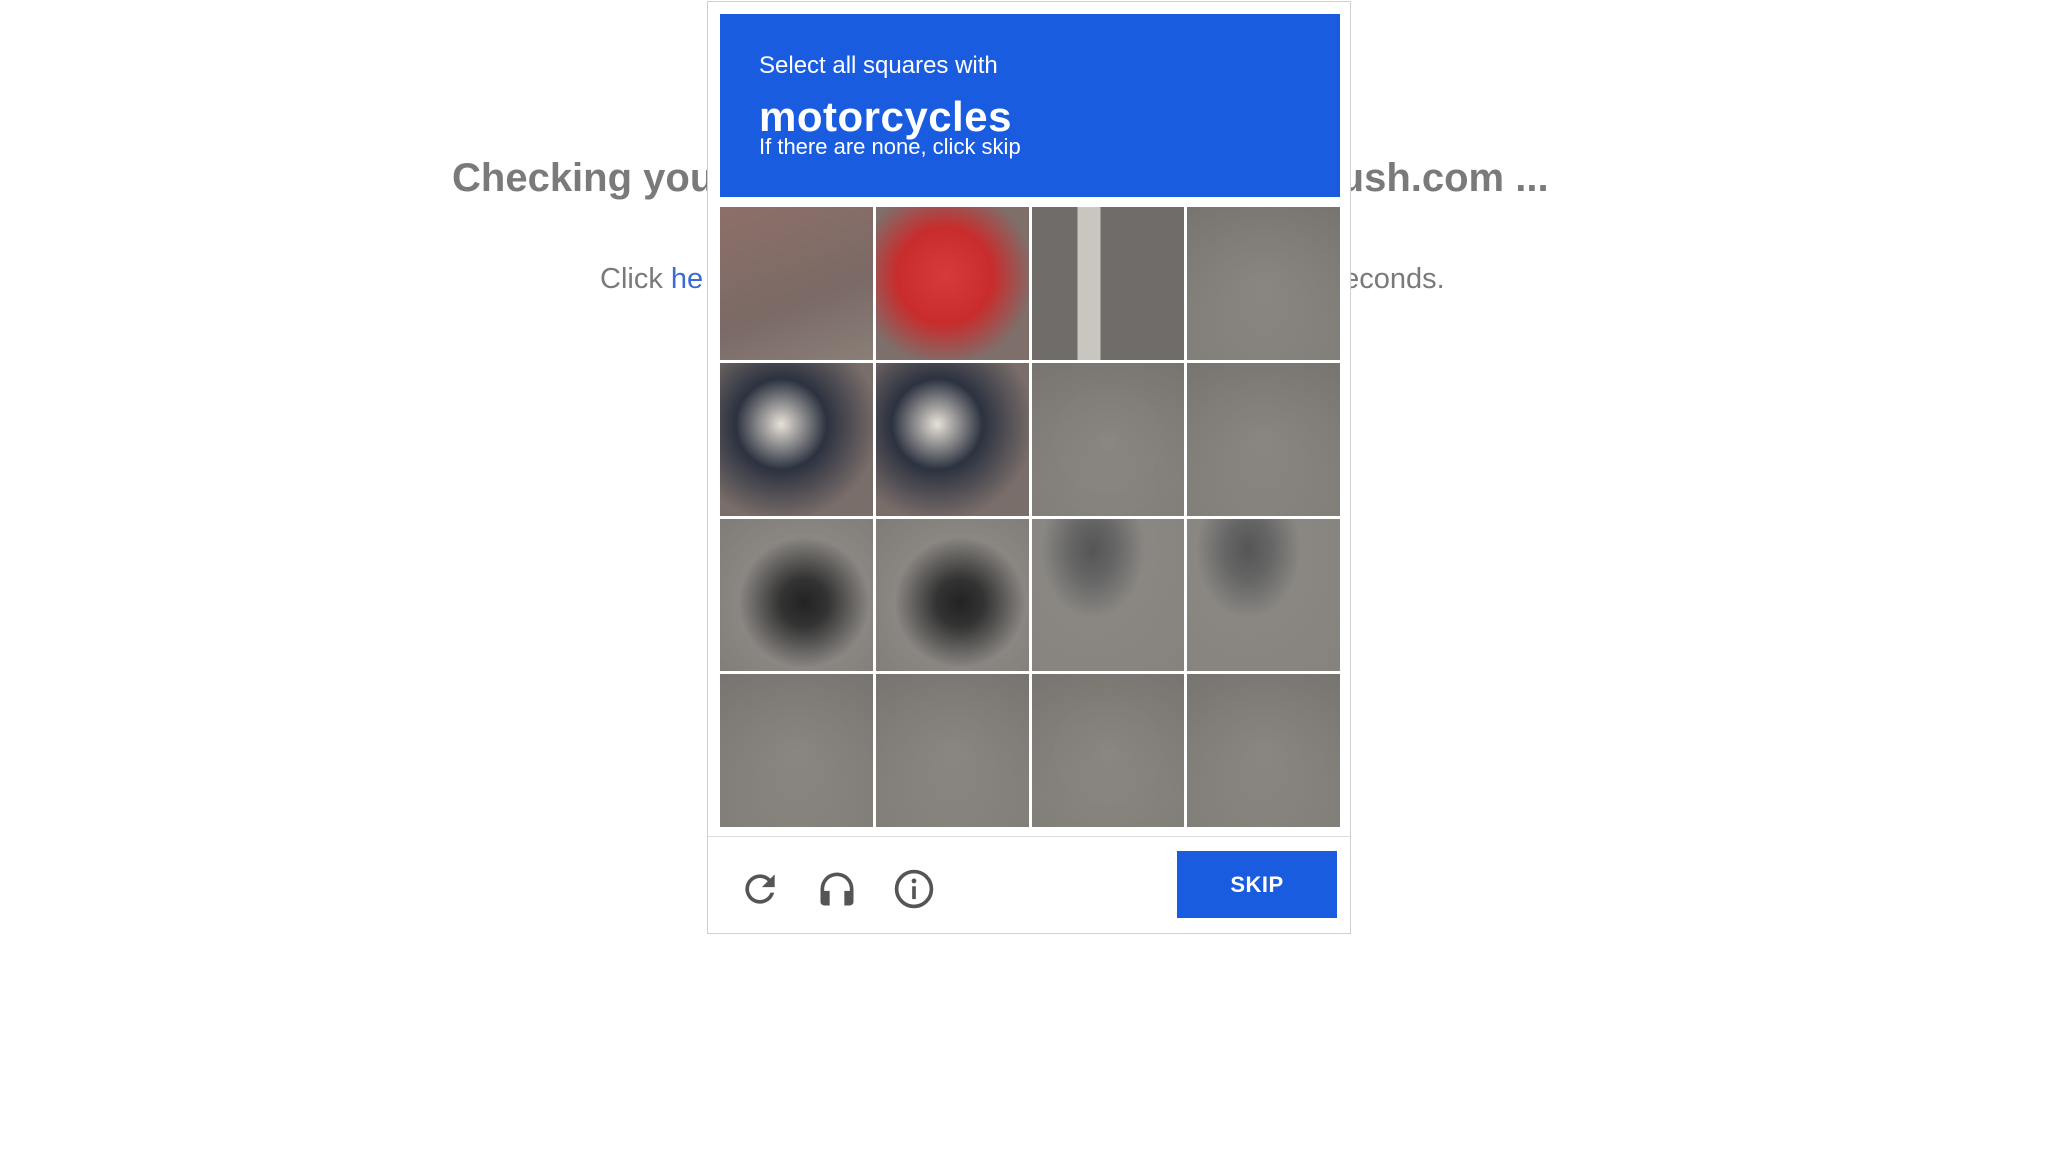  I want to click on skip-button: SKIP, so click(1257, 884).